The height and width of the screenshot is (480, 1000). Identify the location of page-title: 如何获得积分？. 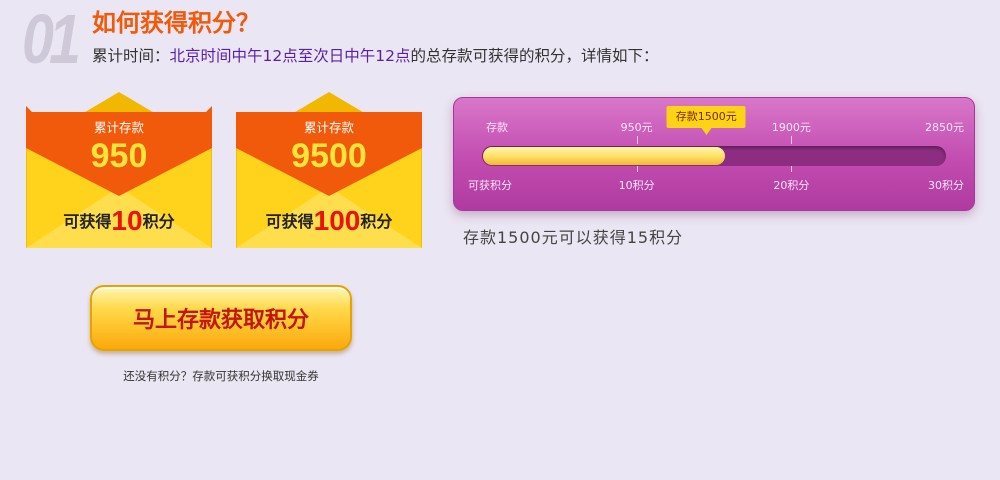
(176, 23).